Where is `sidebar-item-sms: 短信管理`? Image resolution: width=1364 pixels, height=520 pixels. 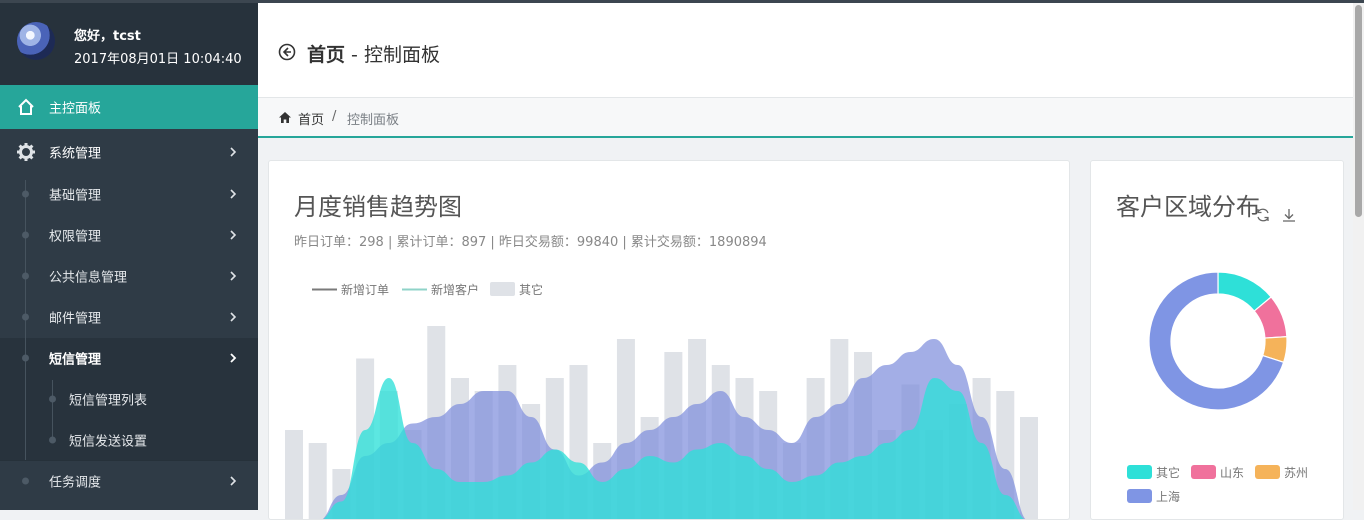 sidebar-item-sms: 短信管理 is located at coordinates (129, 357).